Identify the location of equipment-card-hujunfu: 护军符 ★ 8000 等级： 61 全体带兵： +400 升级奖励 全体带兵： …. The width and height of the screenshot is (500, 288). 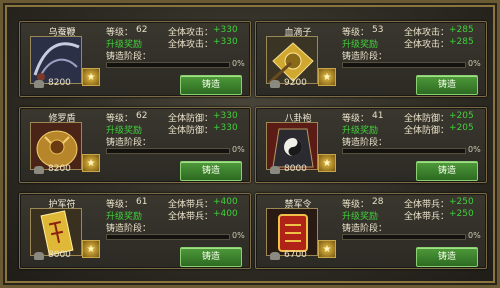
(135, 231).